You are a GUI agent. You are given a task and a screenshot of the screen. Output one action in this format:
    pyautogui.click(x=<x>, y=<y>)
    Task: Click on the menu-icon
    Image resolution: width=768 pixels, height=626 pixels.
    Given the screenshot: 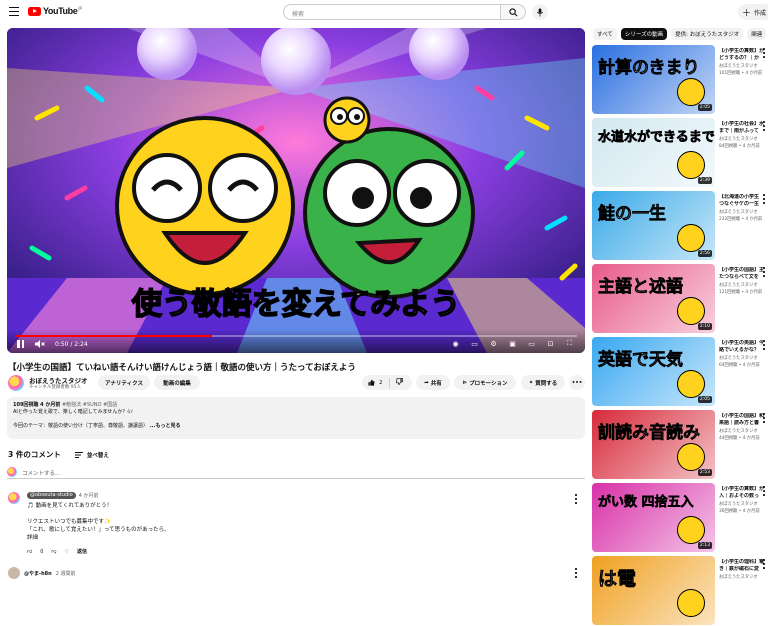 What is the action you would take?
    pyautogui.click(x=14, y=11)
    